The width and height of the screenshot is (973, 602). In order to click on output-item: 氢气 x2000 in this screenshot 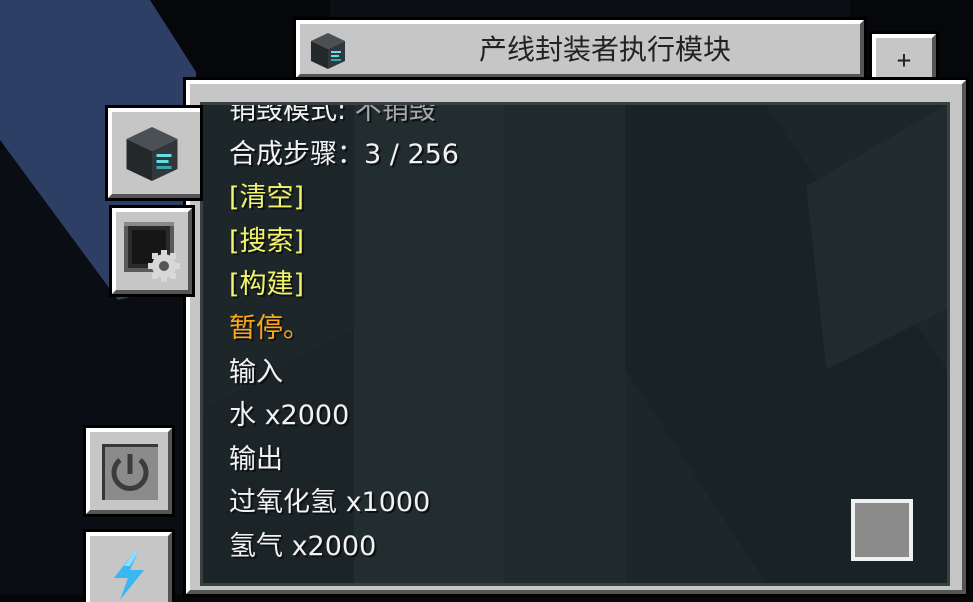, I will do `click(303, 546)`.